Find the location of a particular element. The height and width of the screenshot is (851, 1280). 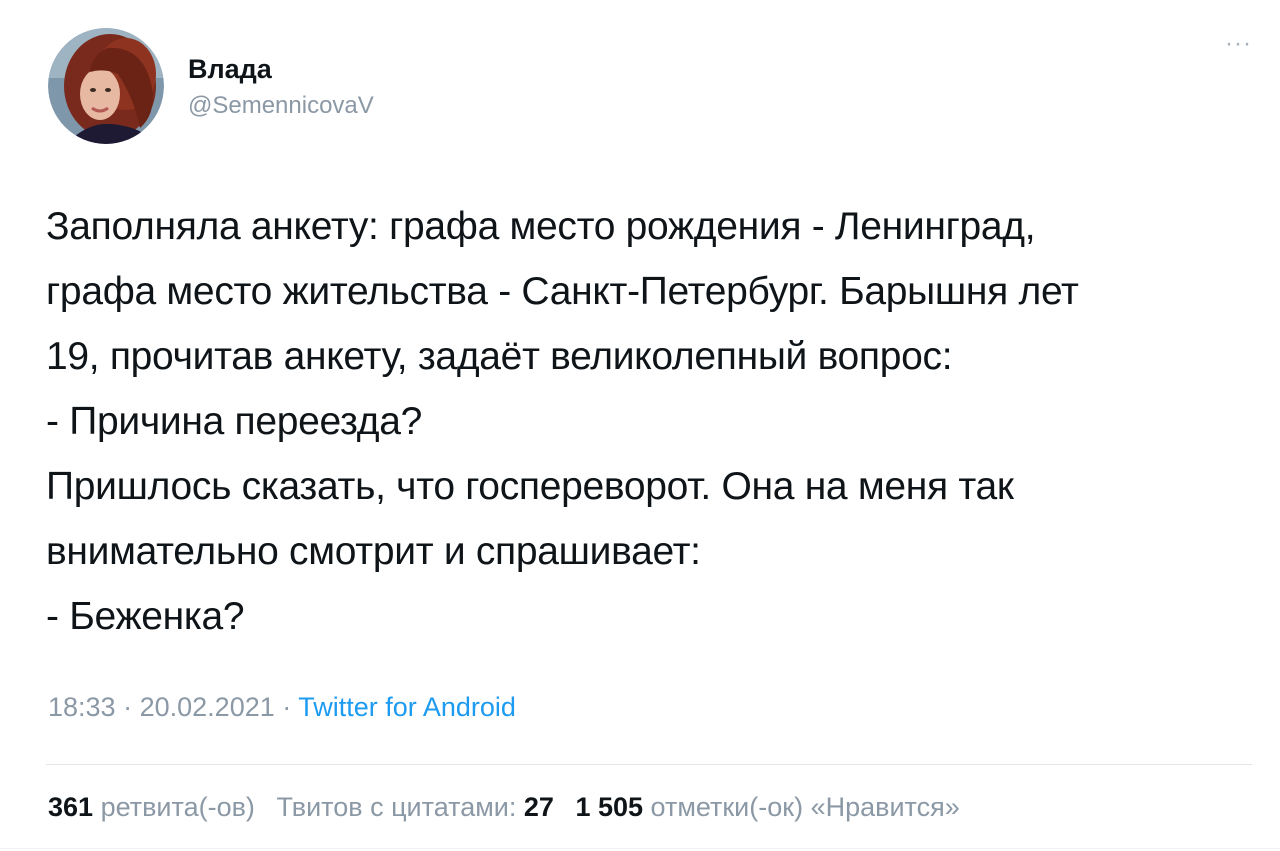

likes-count: 1 505 is located at coordinates (609, 807).